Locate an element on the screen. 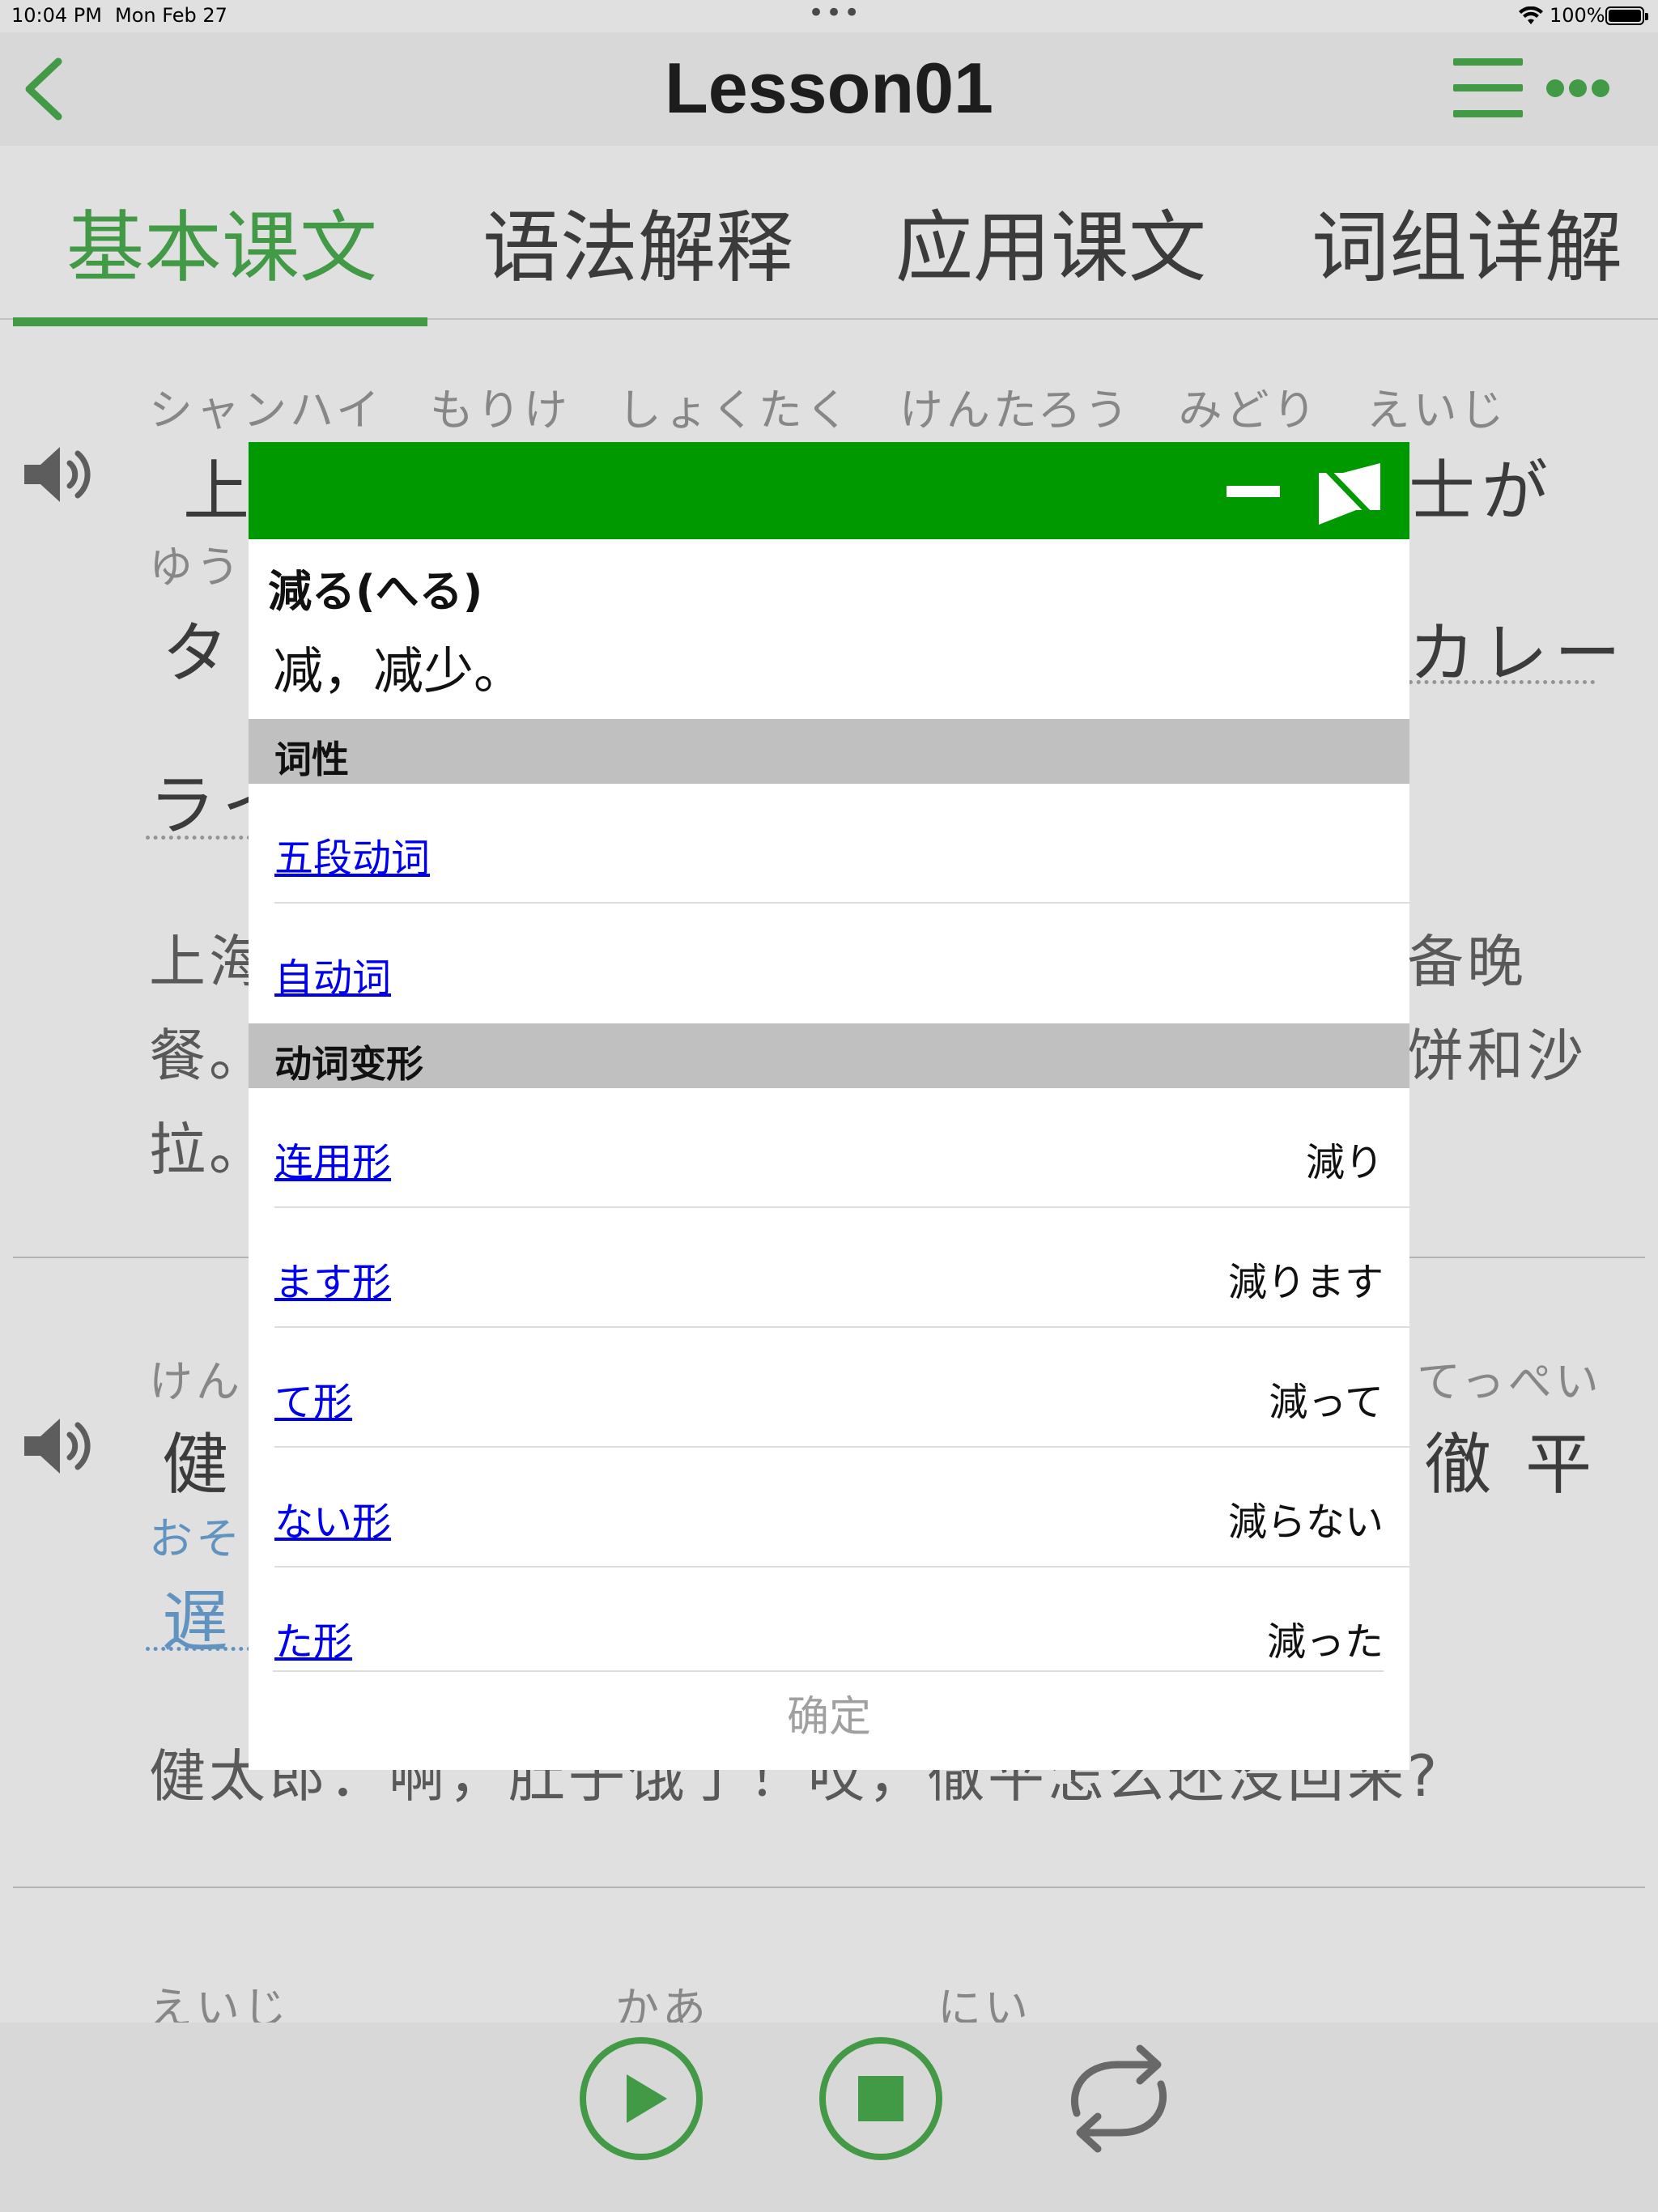  pos-link: 五段动词 is located at coordinates (352, 854).